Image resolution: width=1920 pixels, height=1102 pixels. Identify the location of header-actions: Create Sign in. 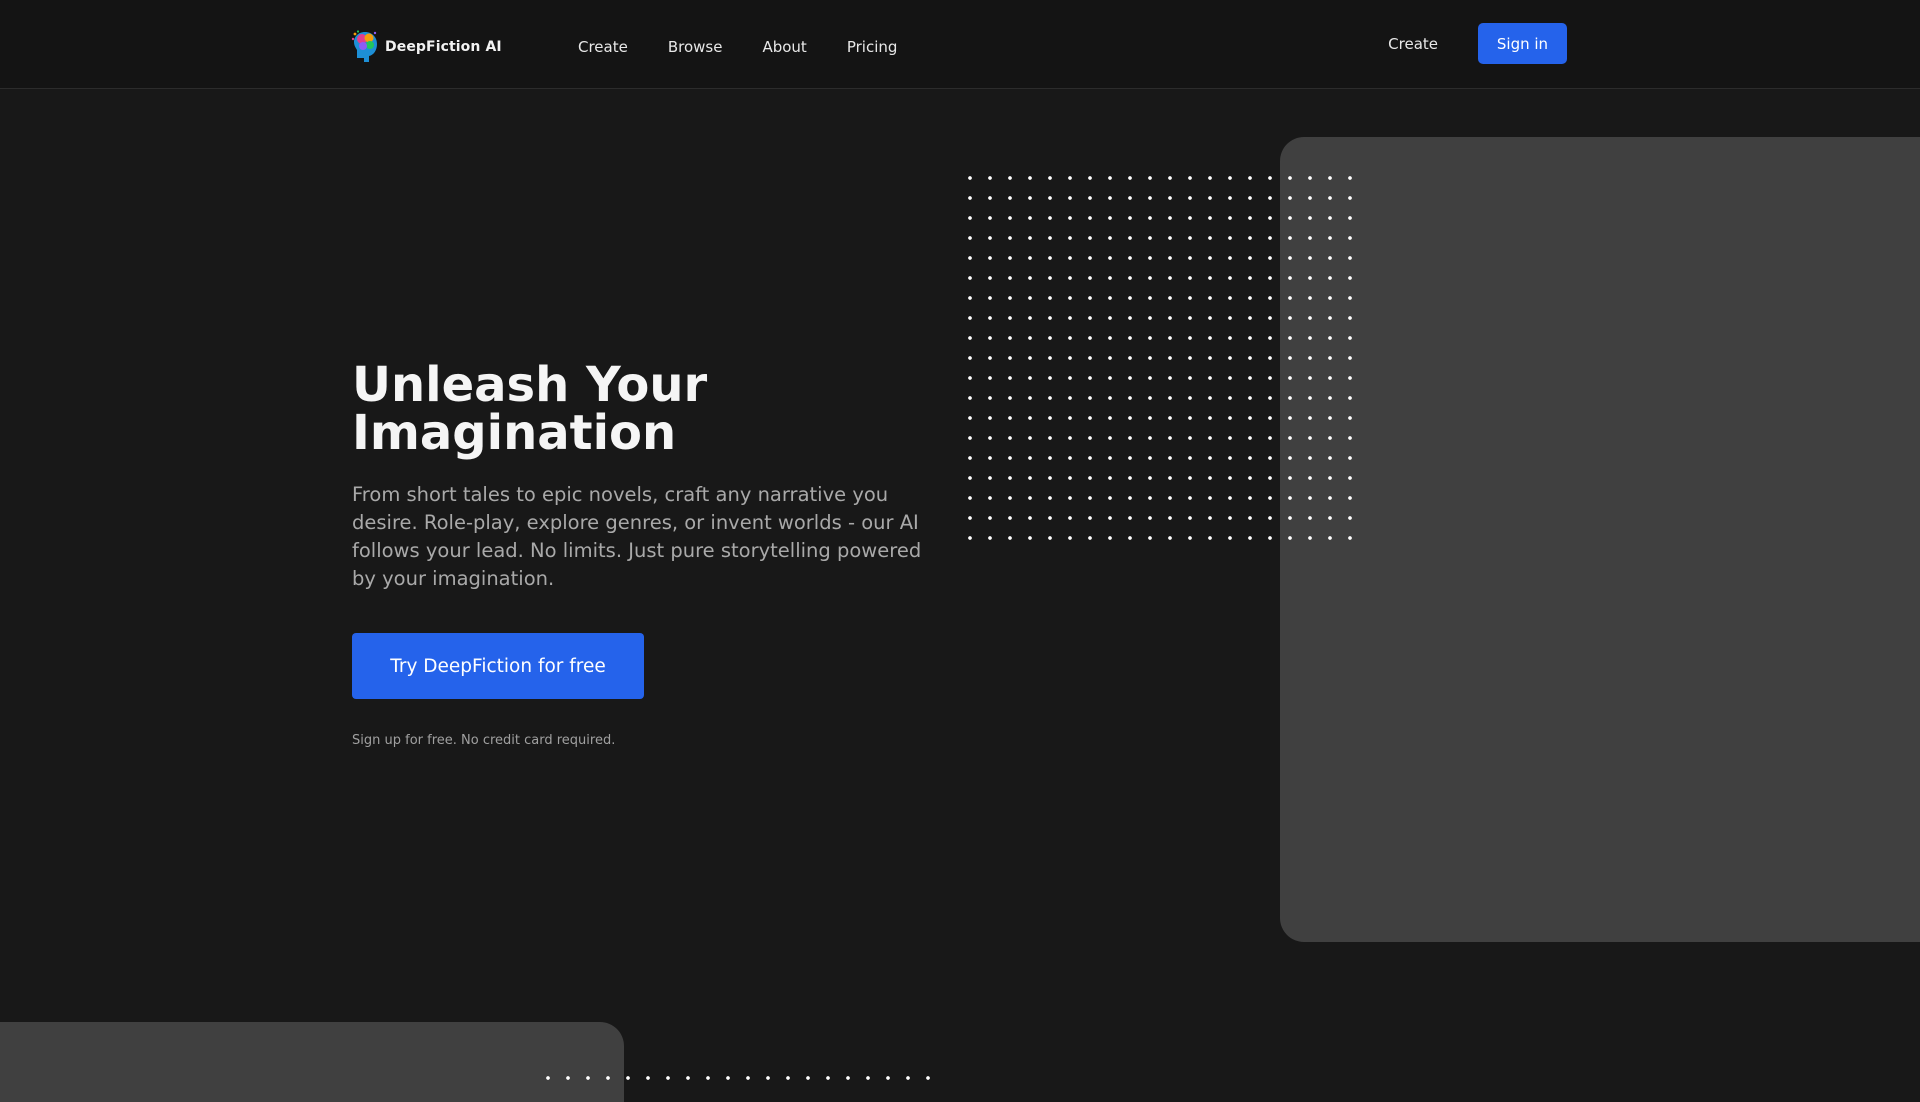
(1477, 43).